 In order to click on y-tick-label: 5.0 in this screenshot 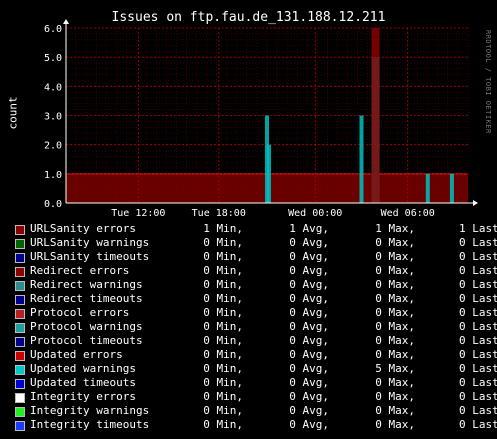, I will do `click(53, 58)`.